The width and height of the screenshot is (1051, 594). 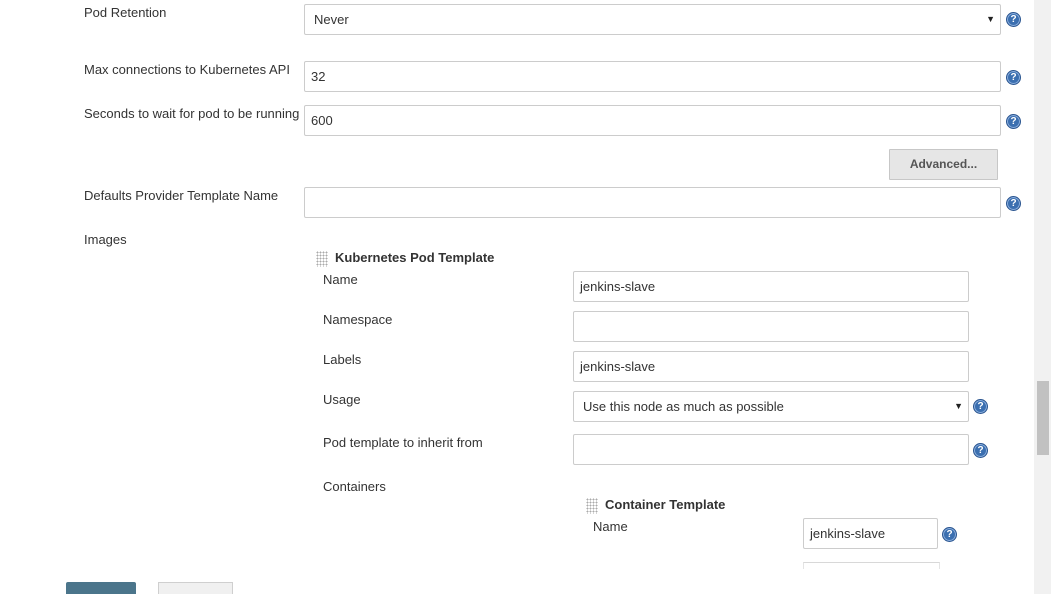 What do you see at coordinates (652, 76) in the screenshot?
I see `max-connections-input: 32` at bounding box center [652, 76].